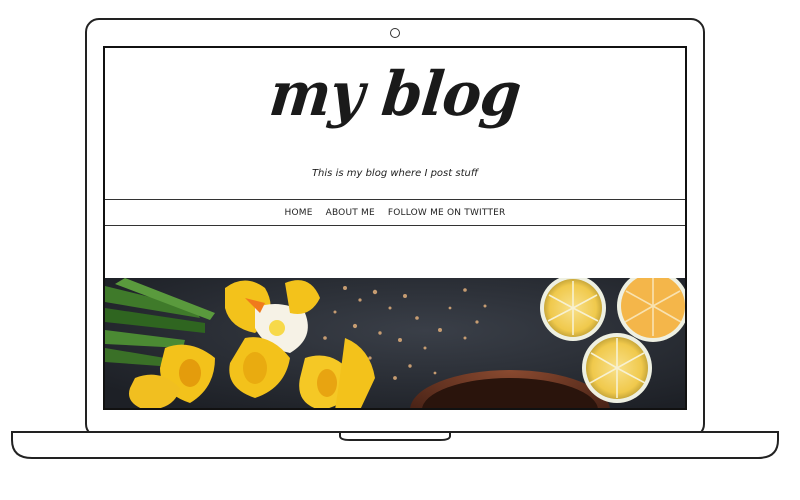  I want to click on camera-icon, so click(395, 33).